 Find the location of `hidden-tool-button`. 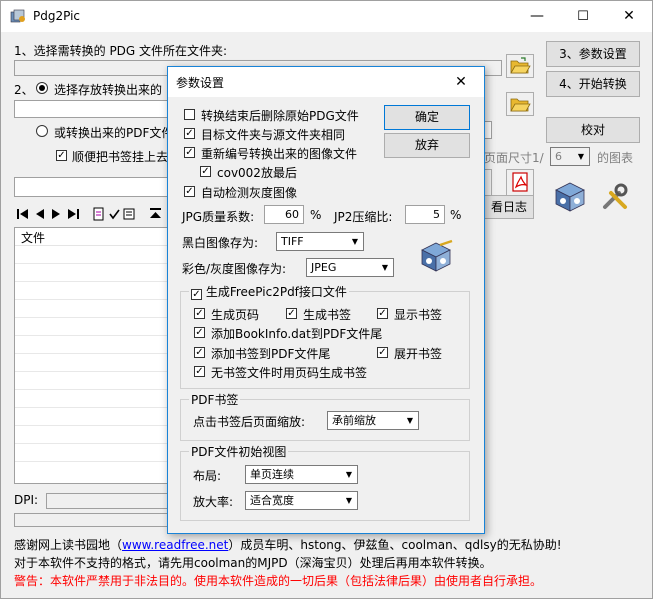

hidden-tool-button is located at coordinates (488, 183).